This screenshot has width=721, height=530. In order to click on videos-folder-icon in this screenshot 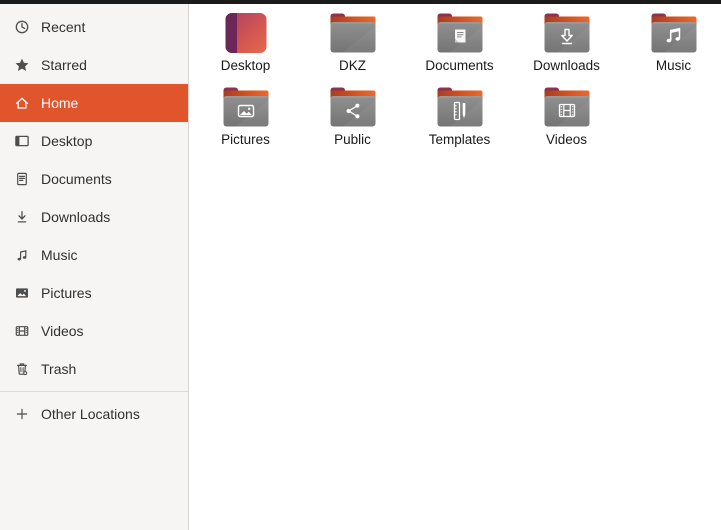, I will do `click(567, 107)`.